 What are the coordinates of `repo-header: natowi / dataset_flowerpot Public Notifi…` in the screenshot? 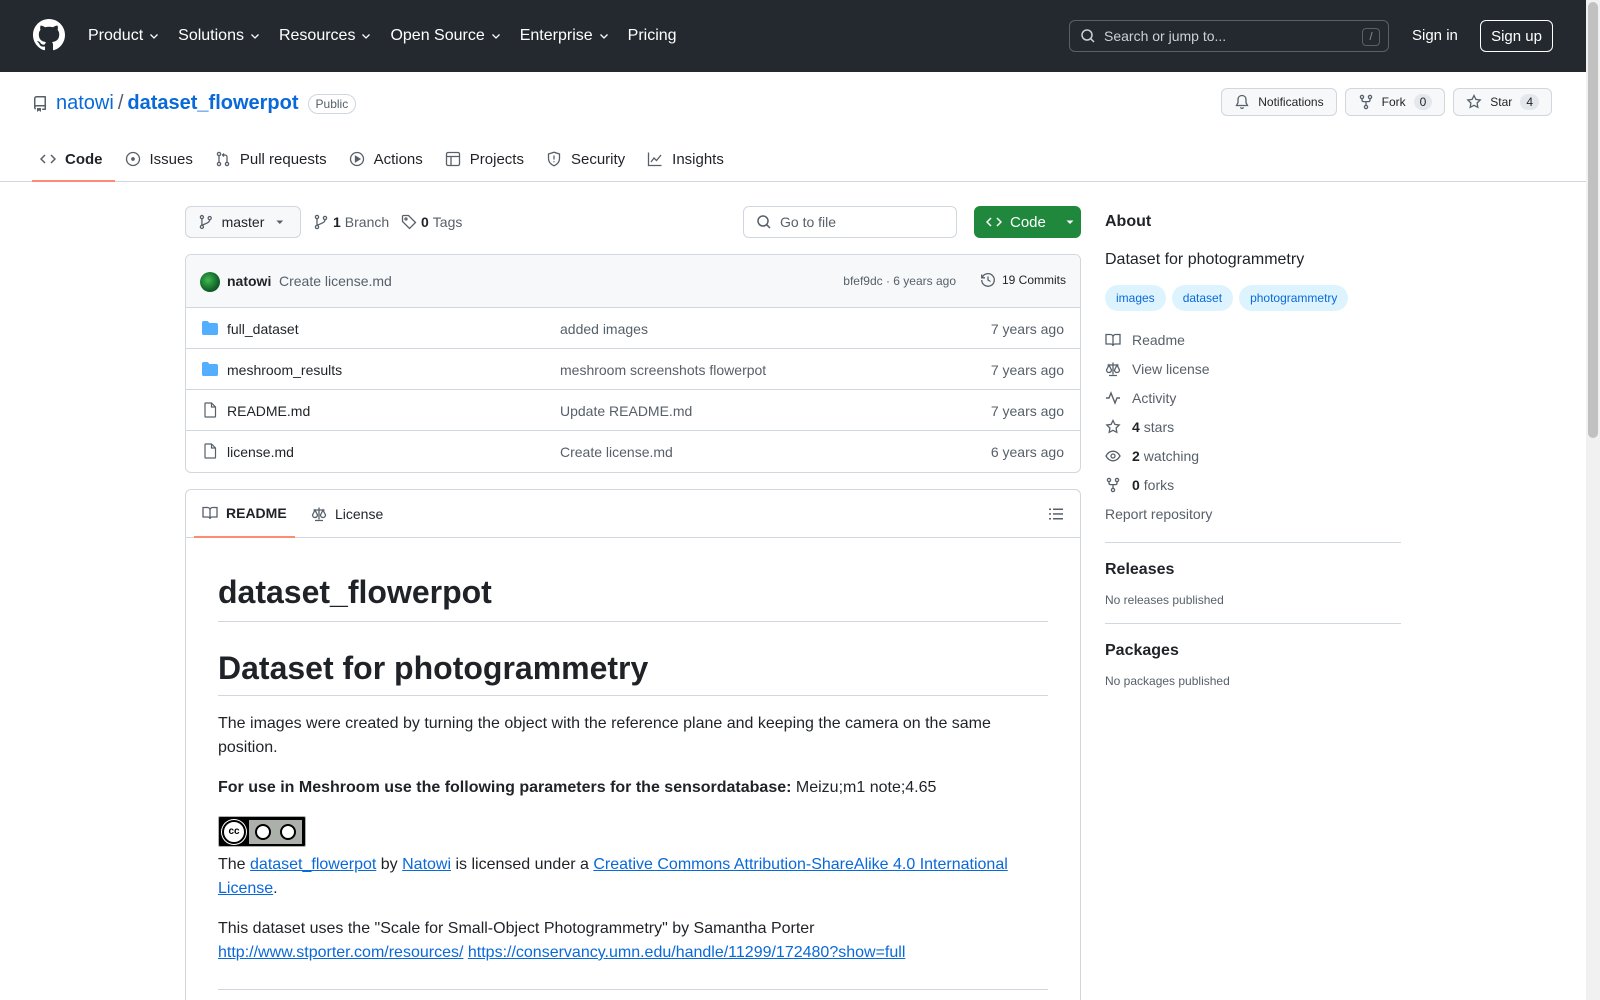 It's located at (793, 127).